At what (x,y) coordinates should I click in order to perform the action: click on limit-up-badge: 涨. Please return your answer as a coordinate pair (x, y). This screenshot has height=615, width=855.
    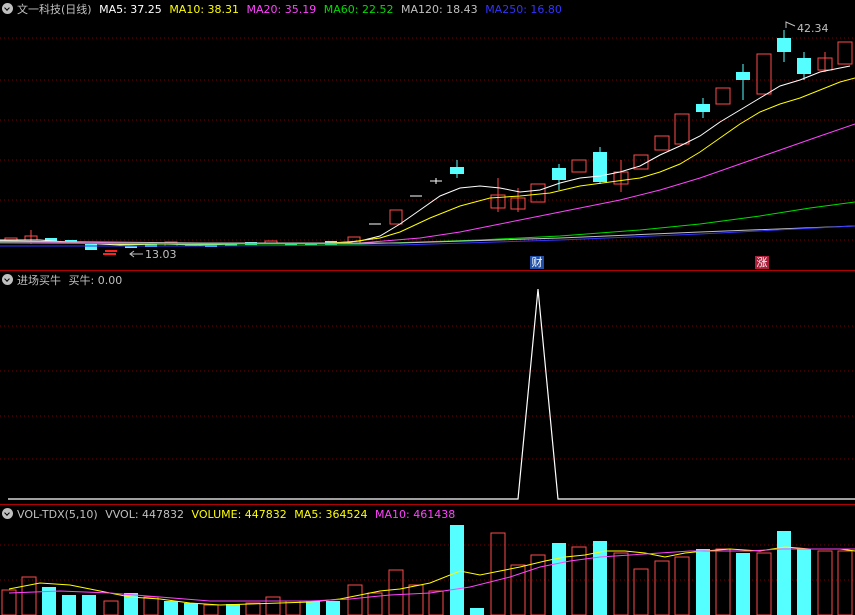
    Looking at the image, I should click on (762, 262).